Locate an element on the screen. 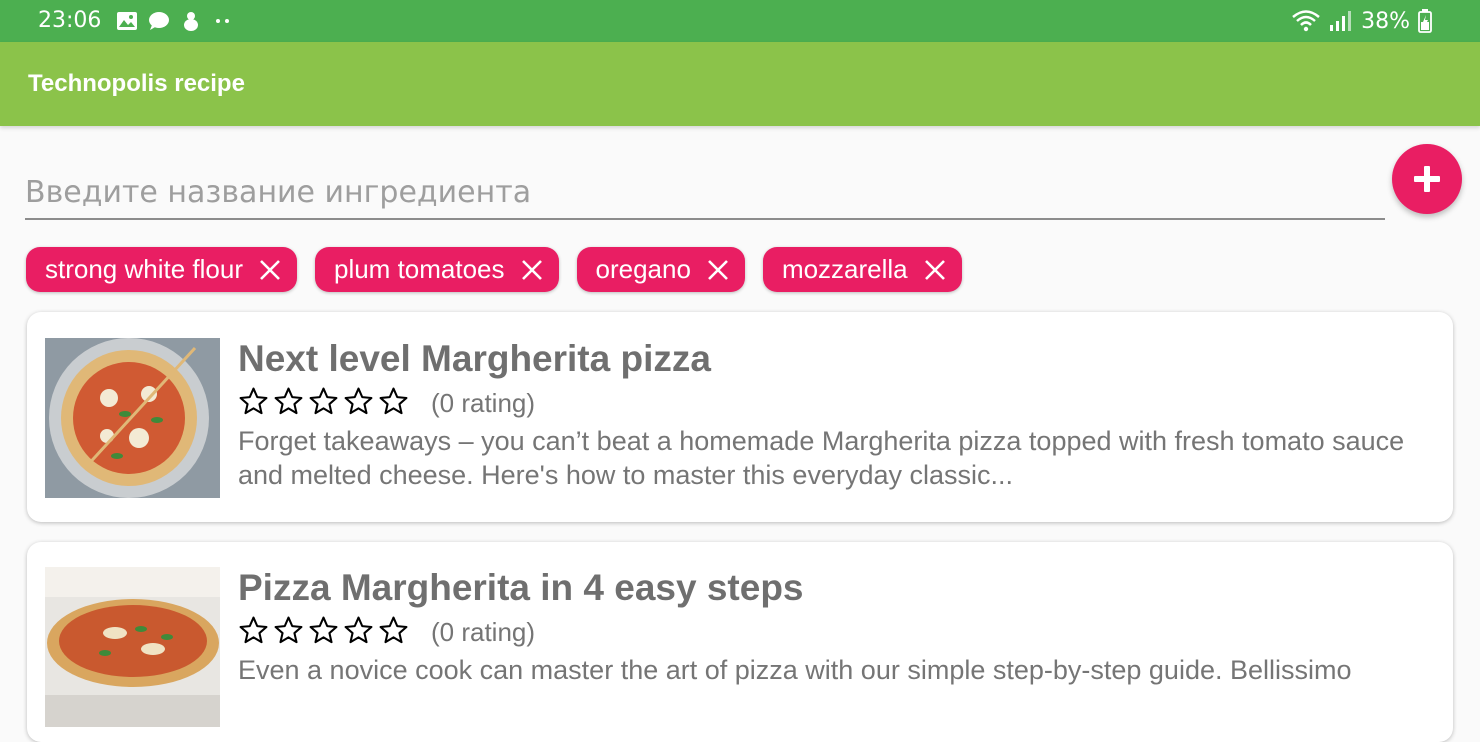 The image size is (1480, 742). recipe-title: Next level Margherita pizza is located at coordinates (474, 358).